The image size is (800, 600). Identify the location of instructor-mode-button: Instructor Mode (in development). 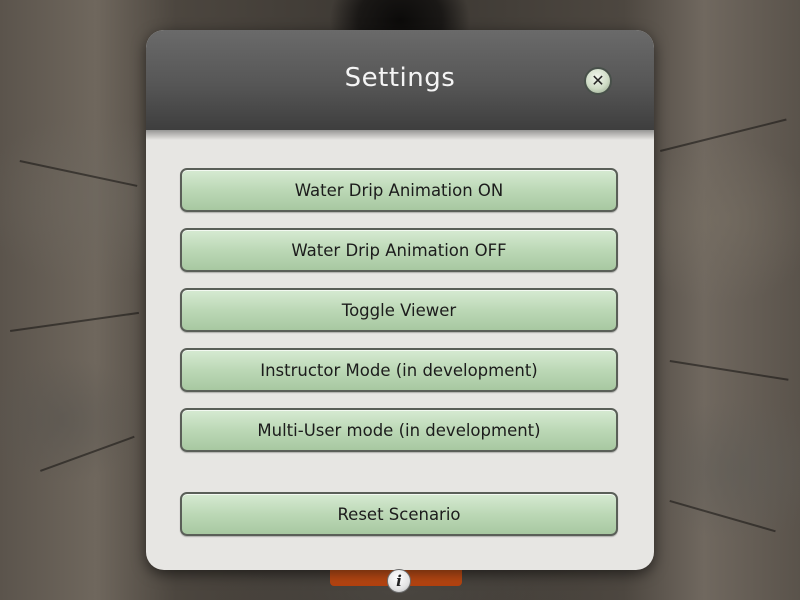
(399, 370).